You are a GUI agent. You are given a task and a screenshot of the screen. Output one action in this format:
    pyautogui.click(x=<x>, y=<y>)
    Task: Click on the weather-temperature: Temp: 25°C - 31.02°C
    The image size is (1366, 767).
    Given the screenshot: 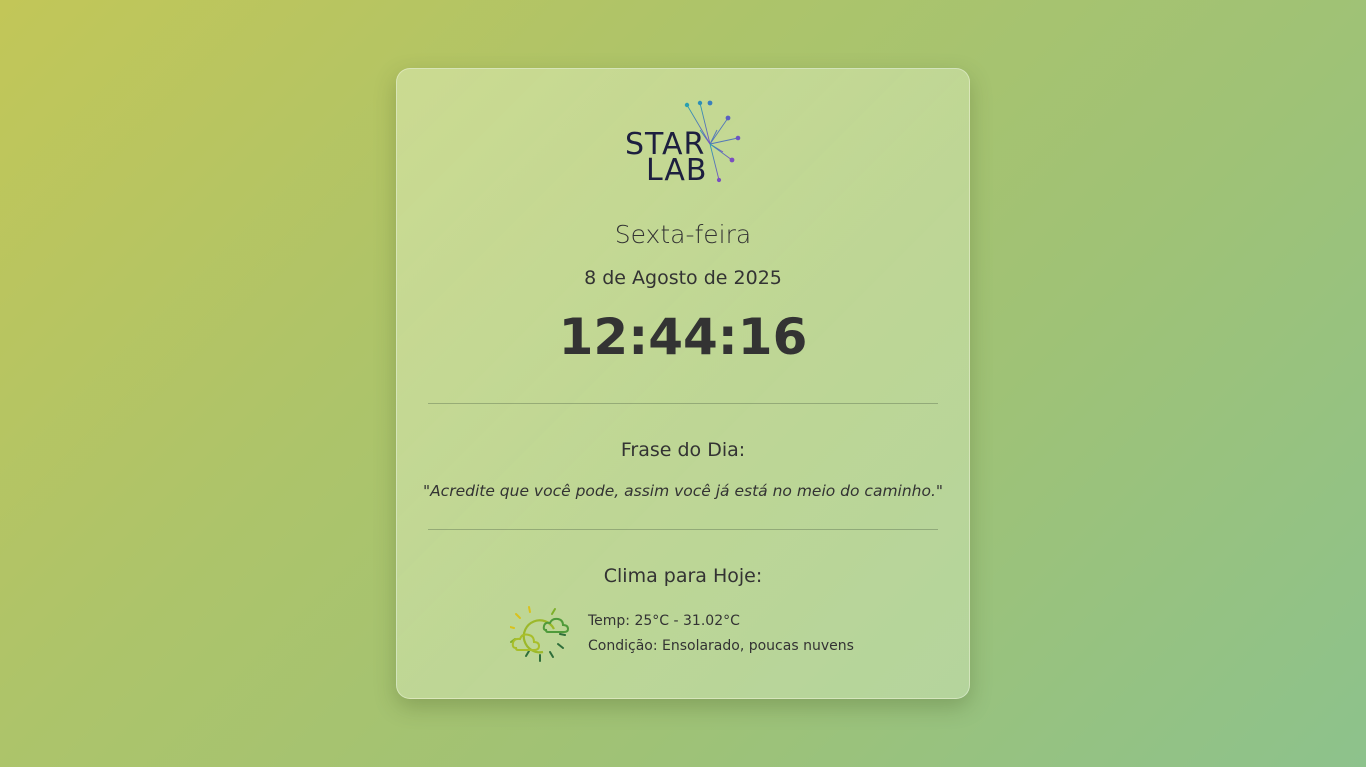 What is the action you would take?
    pyautogui.click(x=664, y=621)
    